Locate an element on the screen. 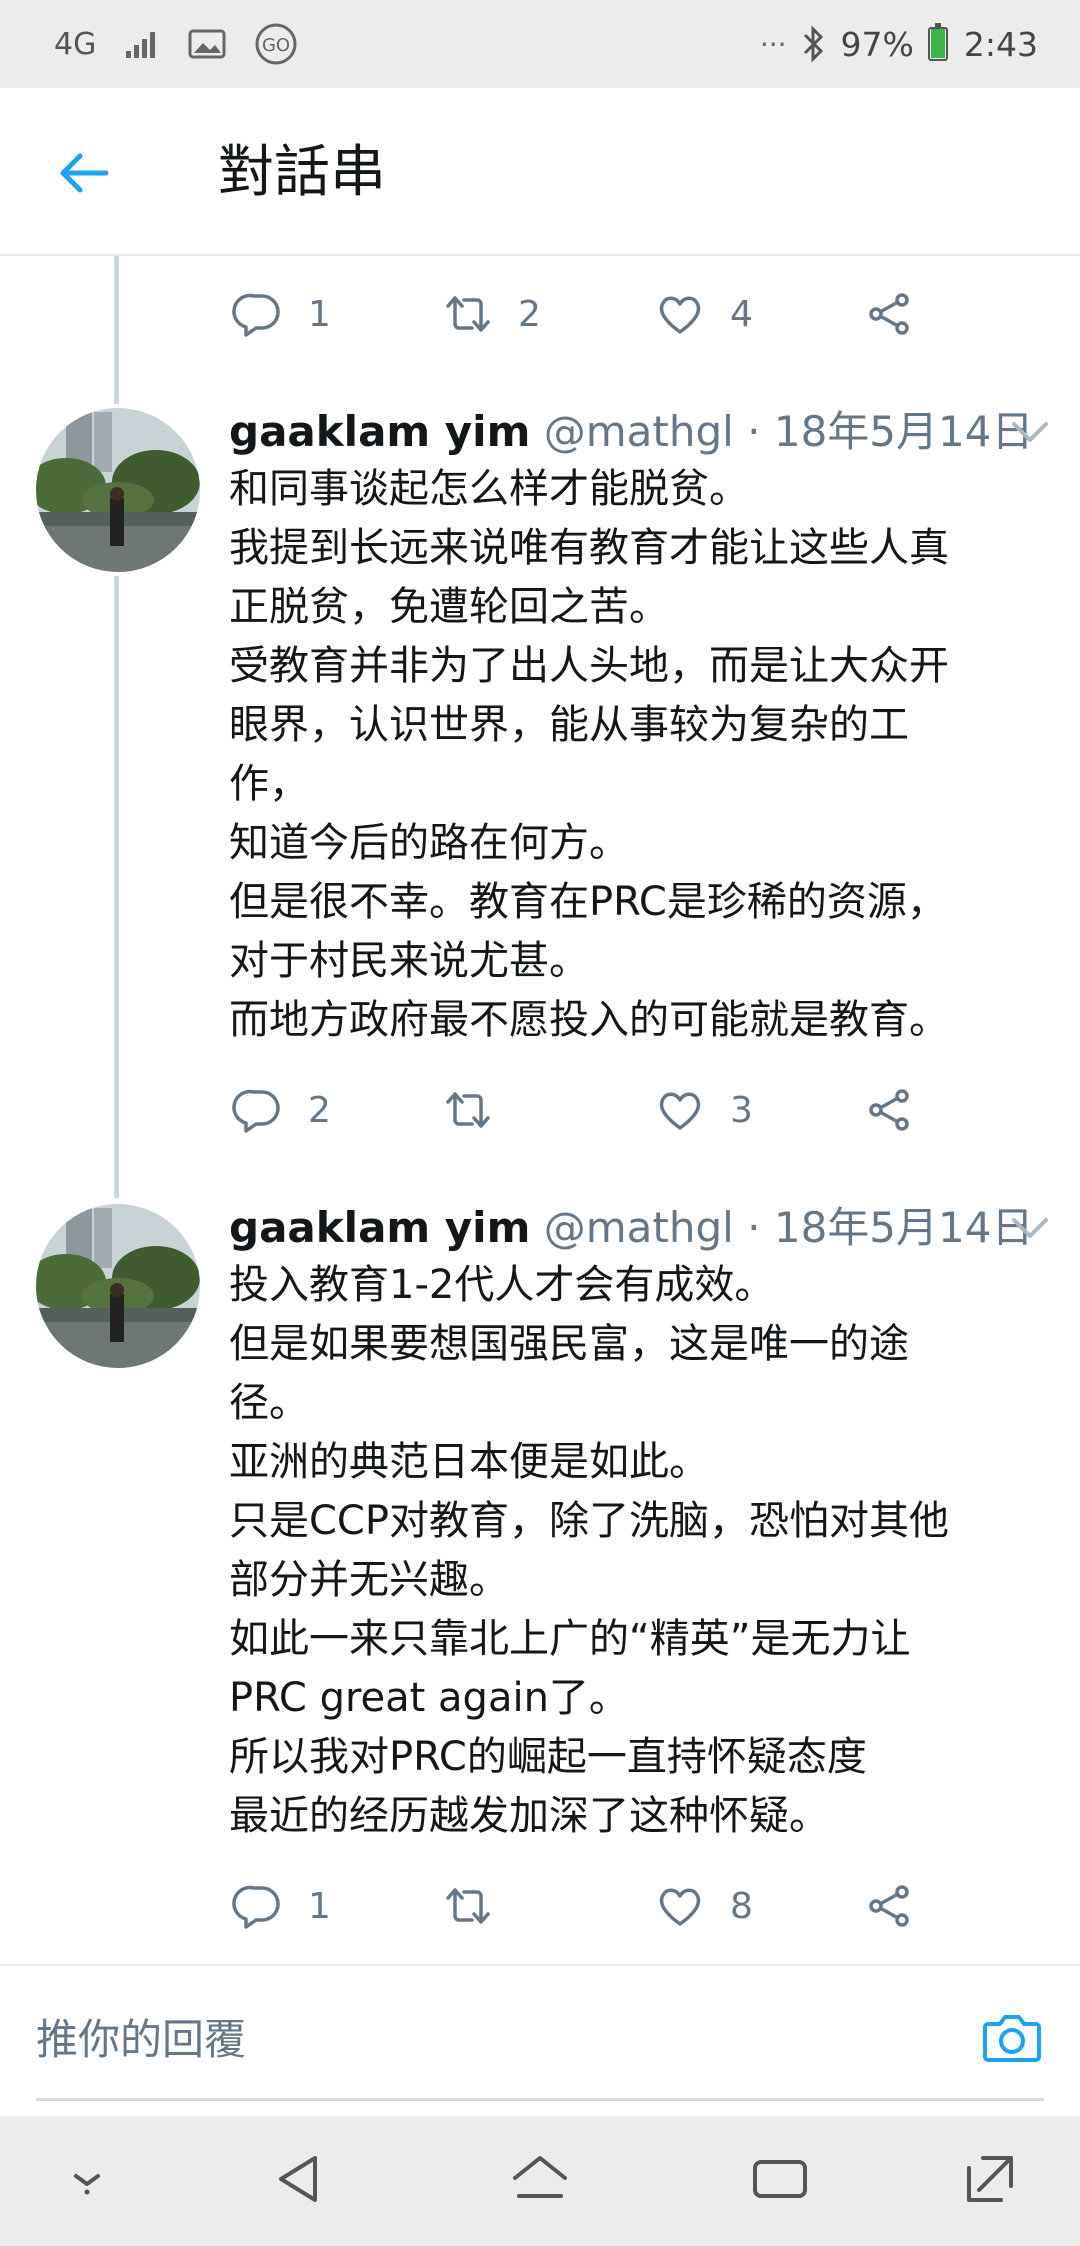 Image resolution: width=1080 pixels, height=2246 pixels. gallery-icon is located at coordinates (207, 44).